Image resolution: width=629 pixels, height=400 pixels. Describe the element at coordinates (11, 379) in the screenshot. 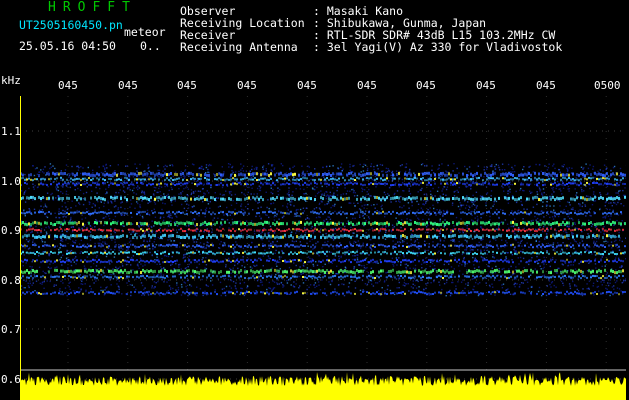

I see `y-tick-label: 0.6` at that location.